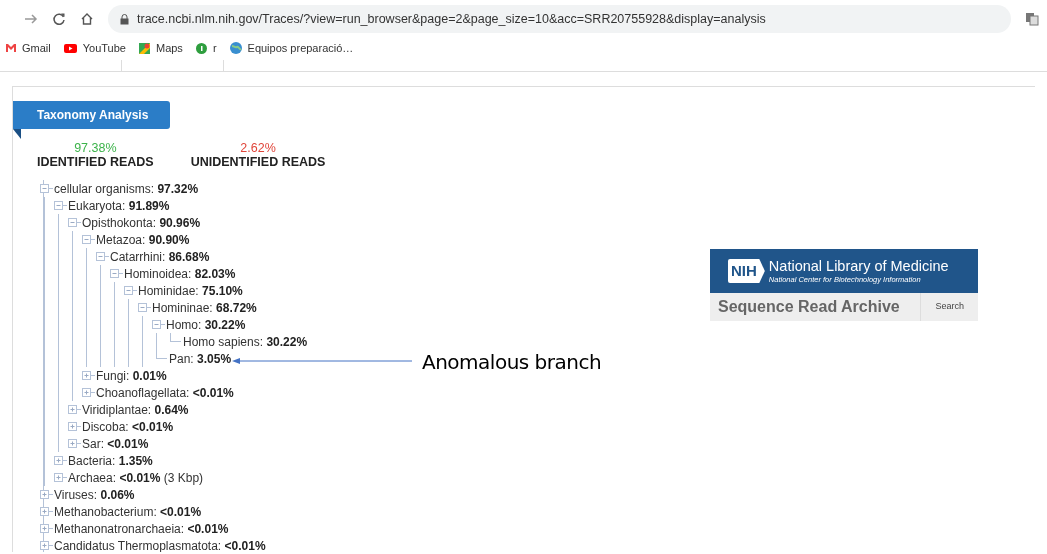  Describe the element at coordinates (809, 307) in the screenshot. I see `app-title: Sequence Read Archive` at that location.